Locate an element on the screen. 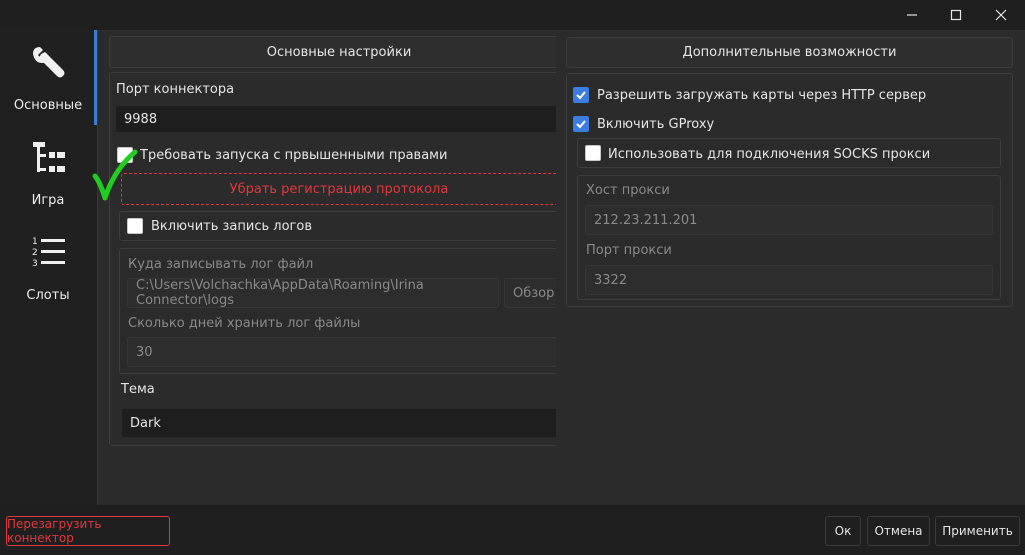 This screenshot has width=1025, height=555. svg-text: 1 is located at coordinates (35, 242).